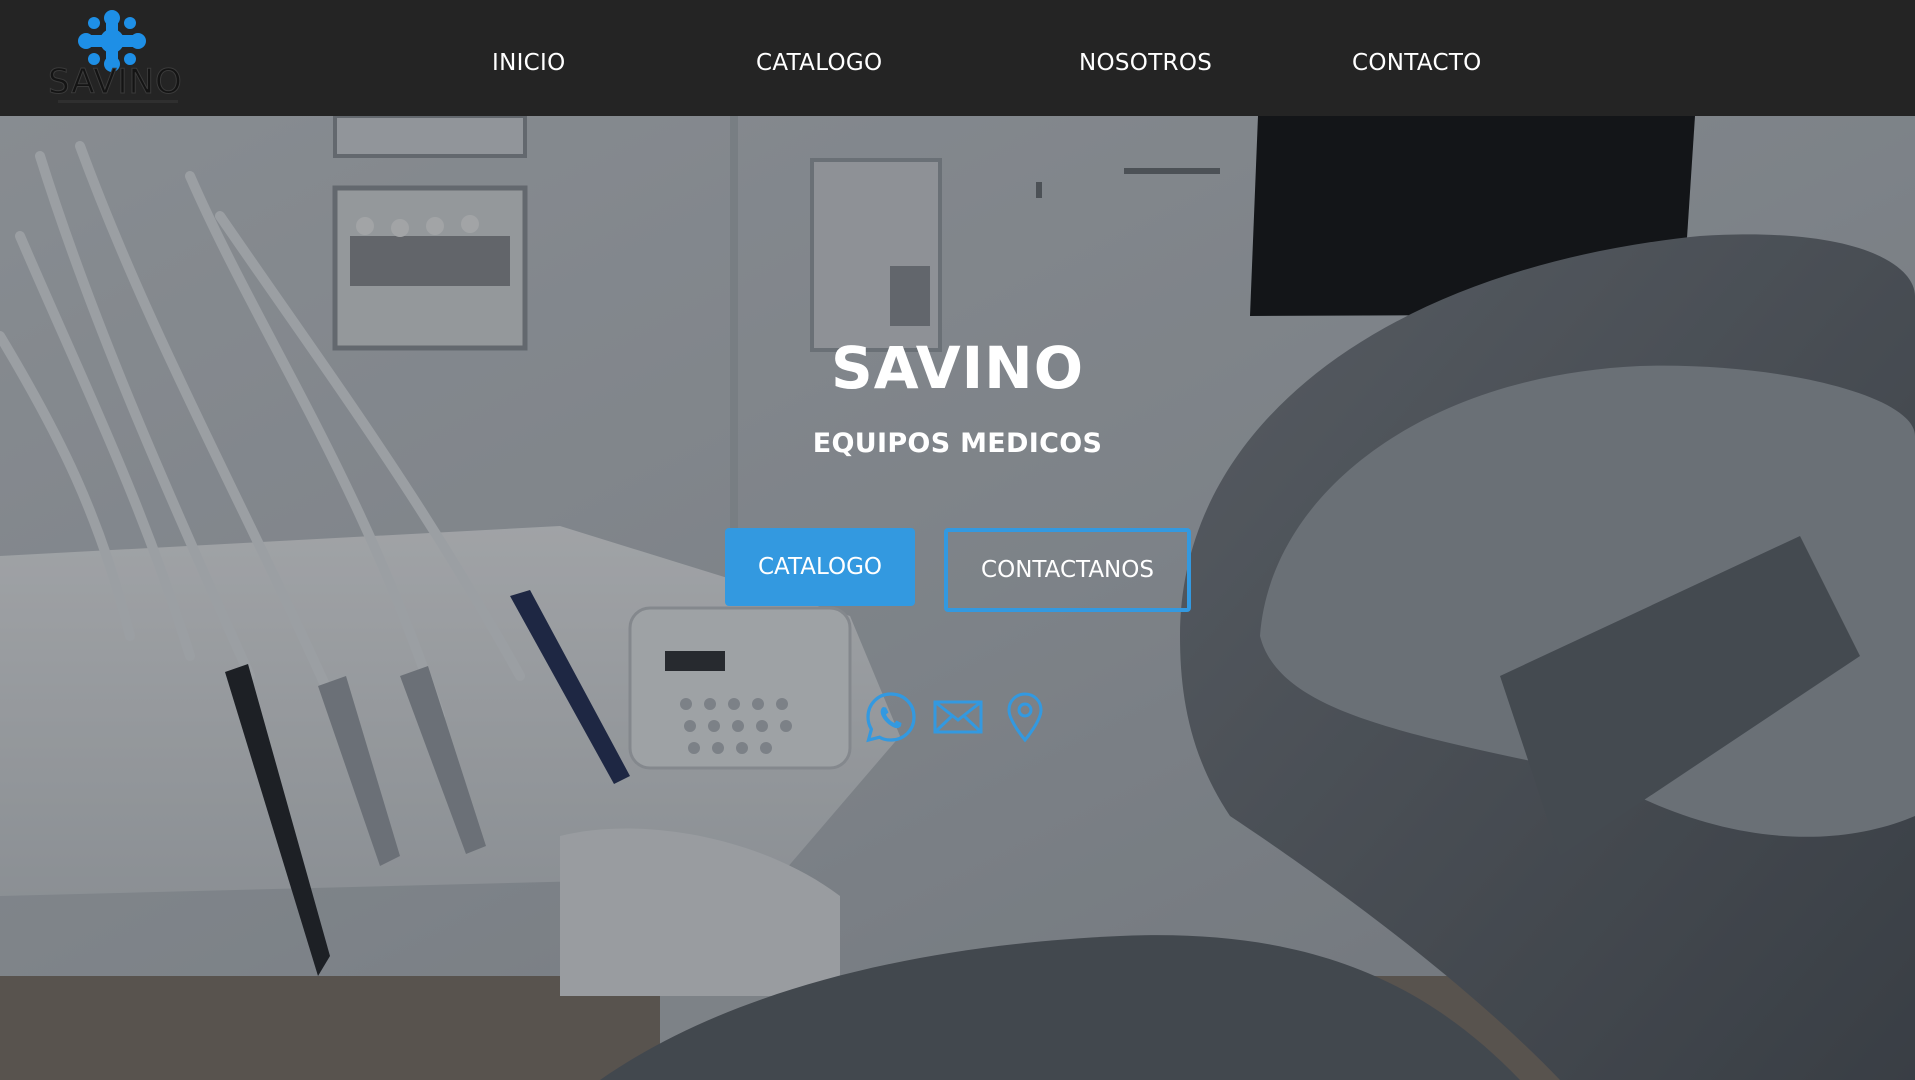 This screenshot has width=1915, height=1080. I want to click on location-pin-icon, so click(1025, 717).